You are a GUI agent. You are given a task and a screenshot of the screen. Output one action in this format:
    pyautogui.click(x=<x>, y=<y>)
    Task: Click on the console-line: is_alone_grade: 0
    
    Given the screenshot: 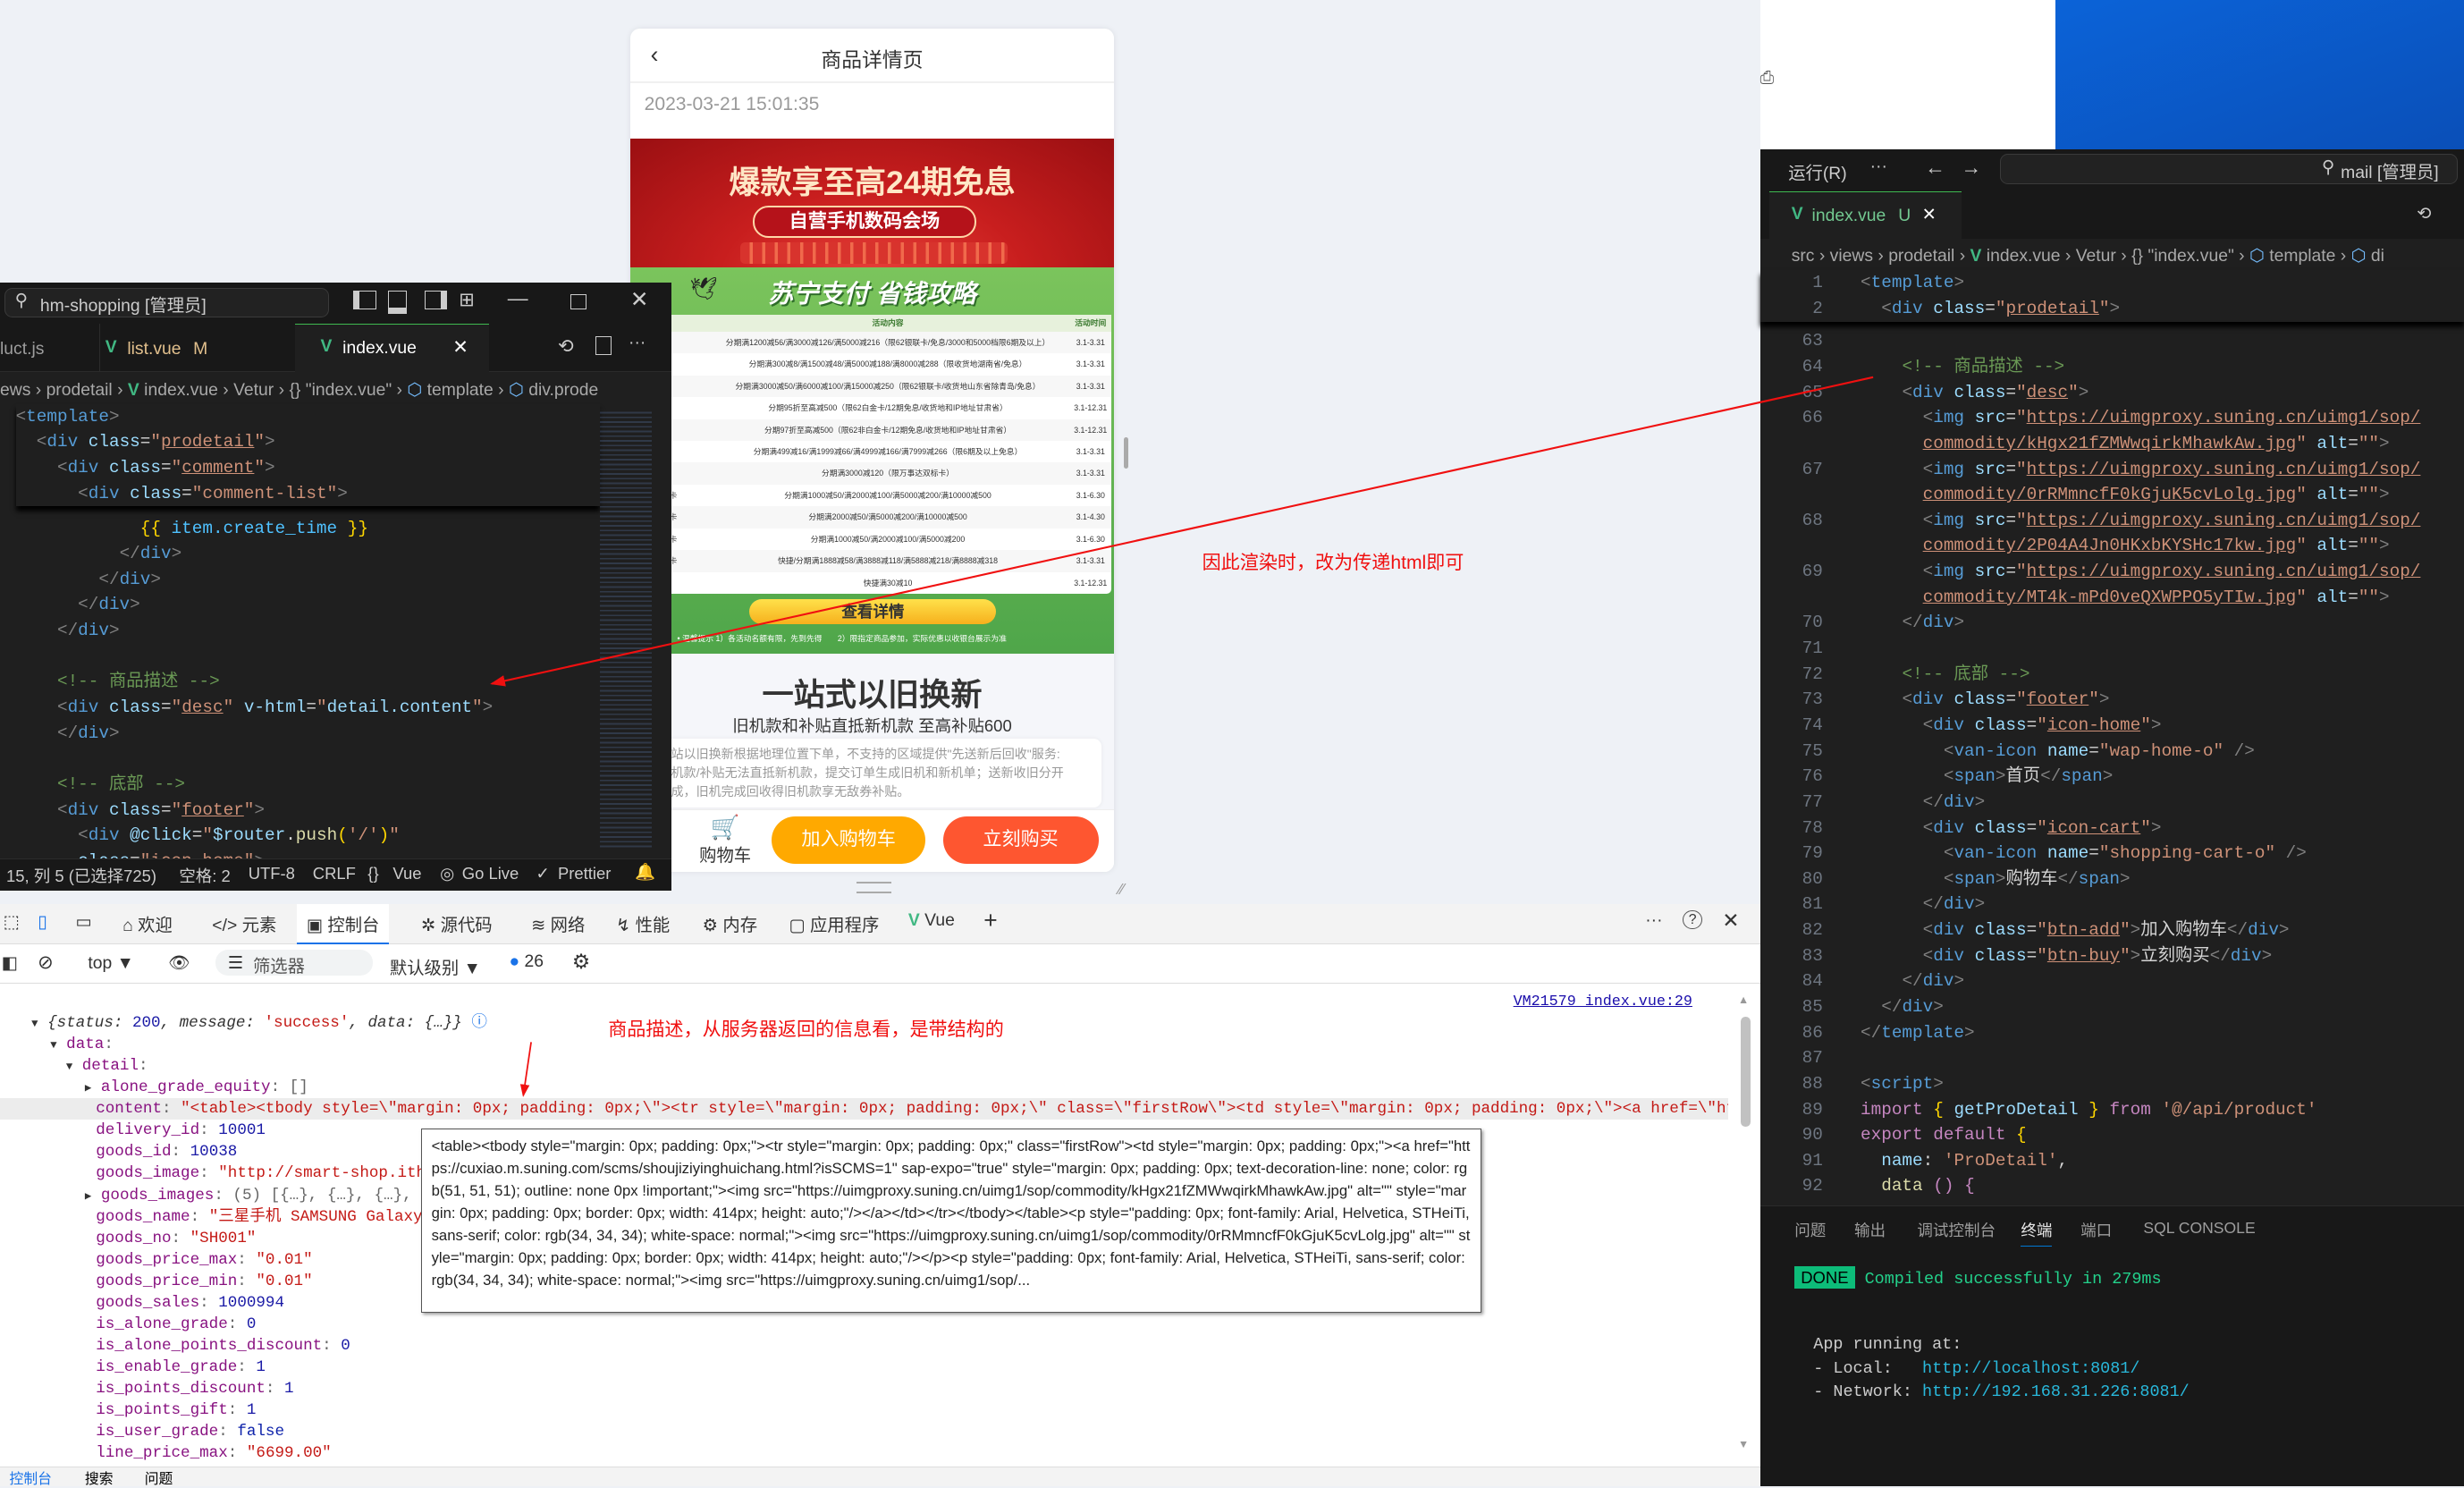 What is the action you would take?
    pyautogui.click(x=864, y=1324)
    